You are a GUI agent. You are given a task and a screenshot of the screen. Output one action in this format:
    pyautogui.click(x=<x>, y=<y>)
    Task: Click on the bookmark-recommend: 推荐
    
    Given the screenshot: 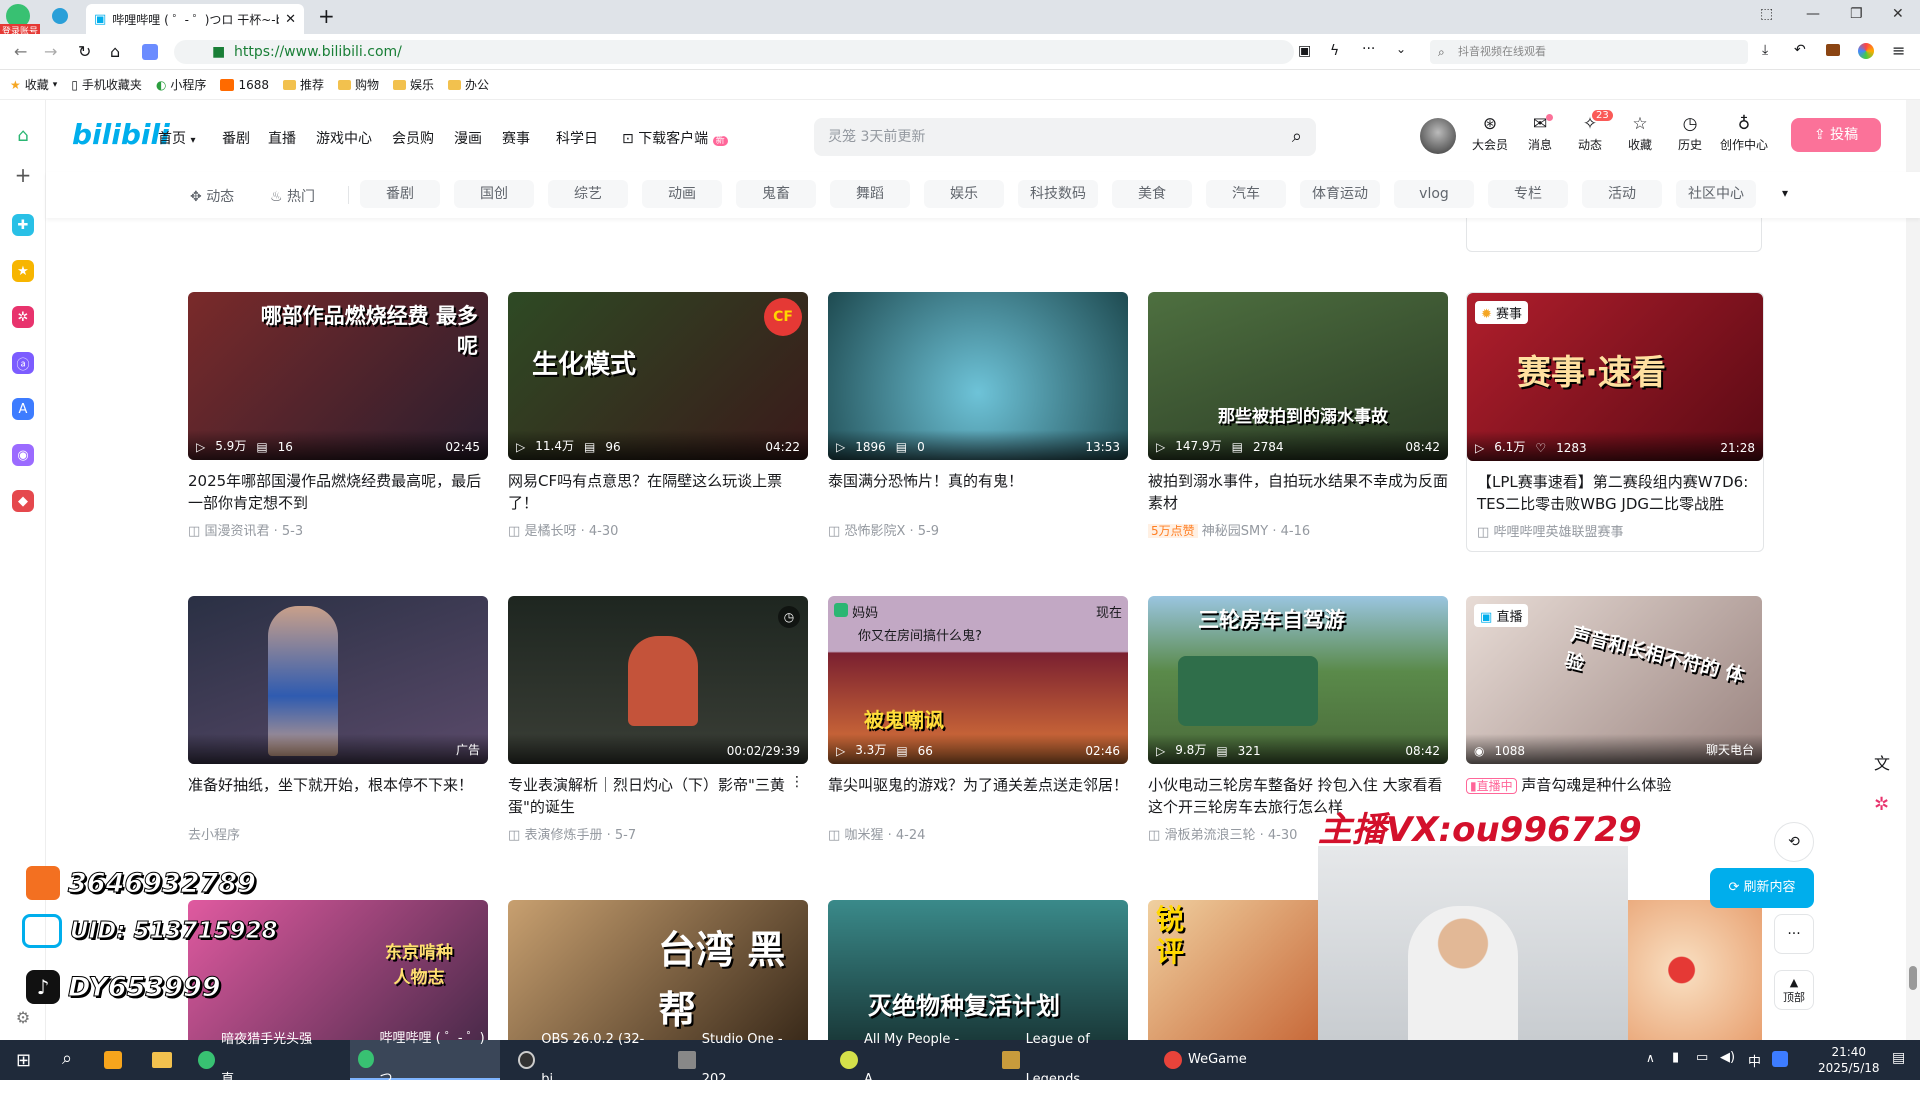 What is the action you would take?
    pyautogui.click(x=303, y=84)
    